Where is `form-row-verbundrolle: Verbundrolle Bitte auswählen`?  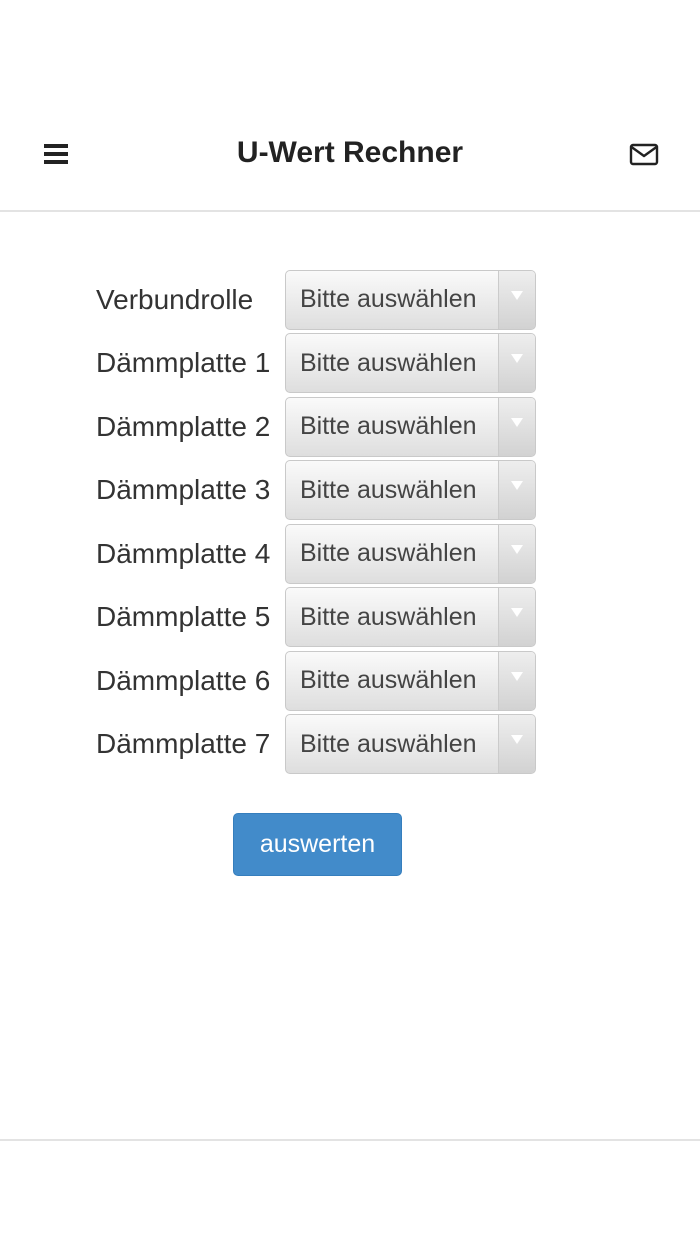
form-row-verbundrolle: Verbundrolle Bitte auswählen is located at coordinates (316, 300).